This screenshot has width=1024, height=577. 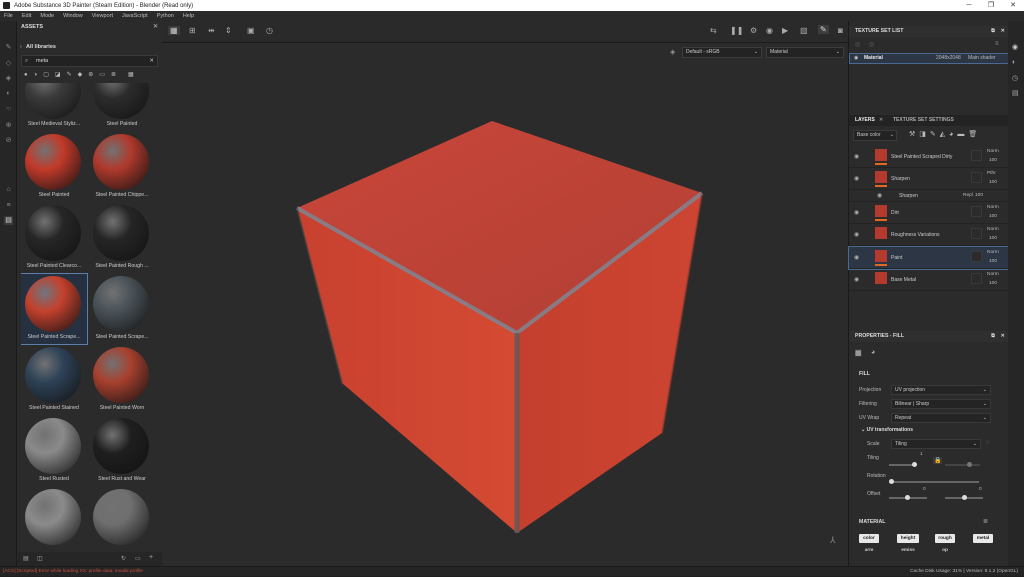 What do you see at coordinates (736, 30) in the screenshot?
I see `pause-icon: ❚❚` at bounding box center [736, 30].